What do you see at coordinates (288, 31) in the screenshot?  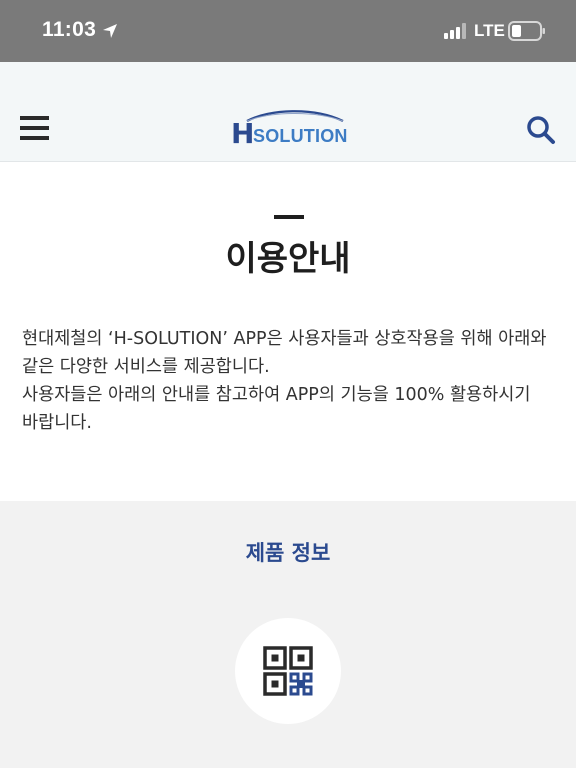 I see `status-bar: 11:03 LTE` at bounding box center [288, 31].